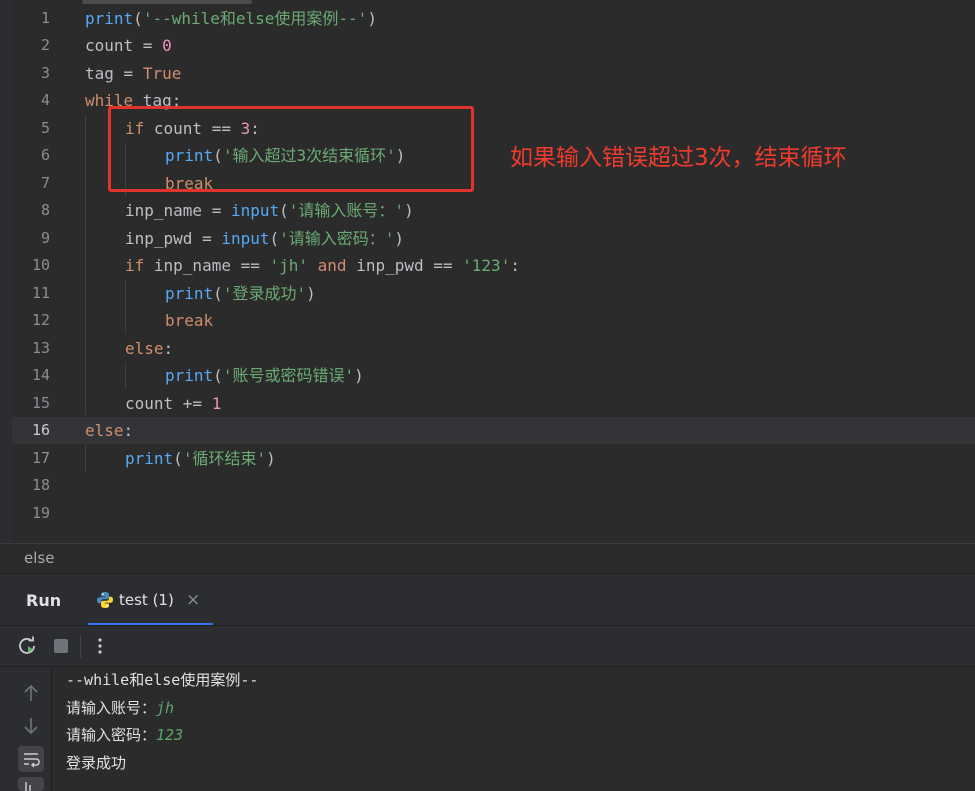 Image resolution: width=975 pixels, height=791 pixels. I want to click on run-tab-label: test (1), so click(146, 600).